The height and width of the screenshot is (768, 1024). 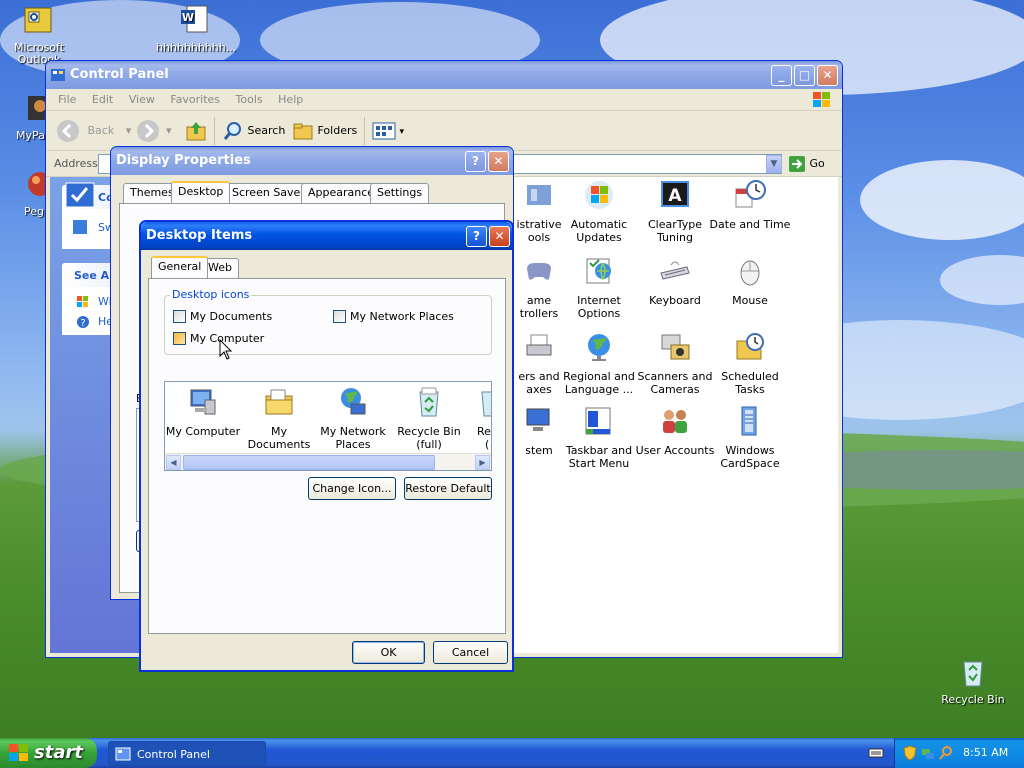 What do you see at coordinates (80, 195) in the screenshot?
I see `control-panel-large-icon` at bounding box center [80, 195].